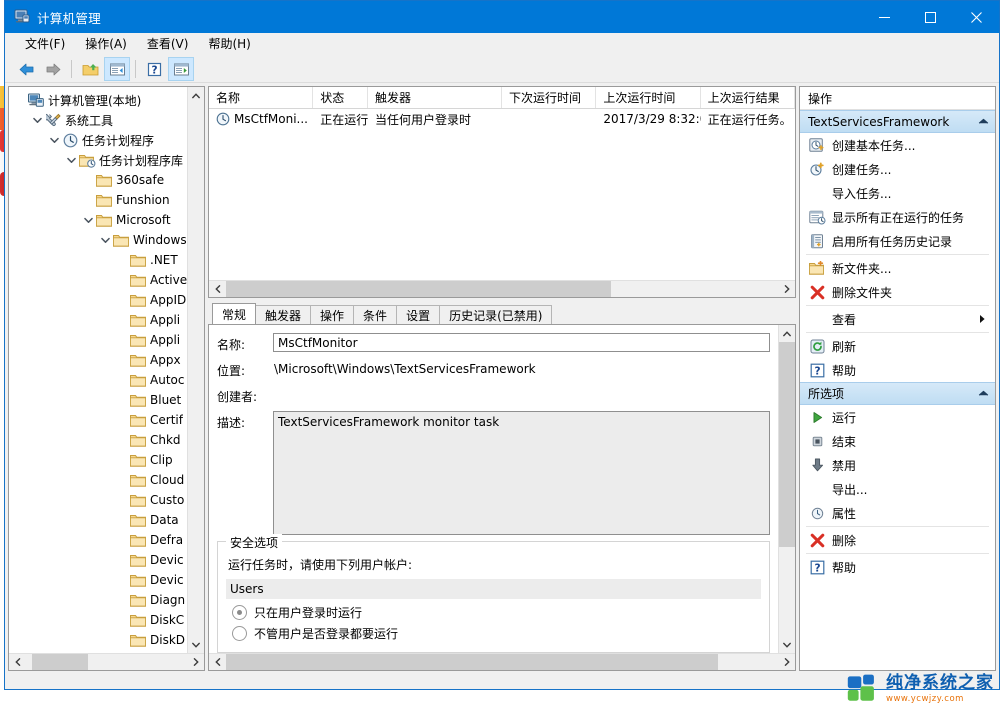 This screenshot has width=1000, height=715. I want to click on tab-actions: 操作, so click(332, 314).